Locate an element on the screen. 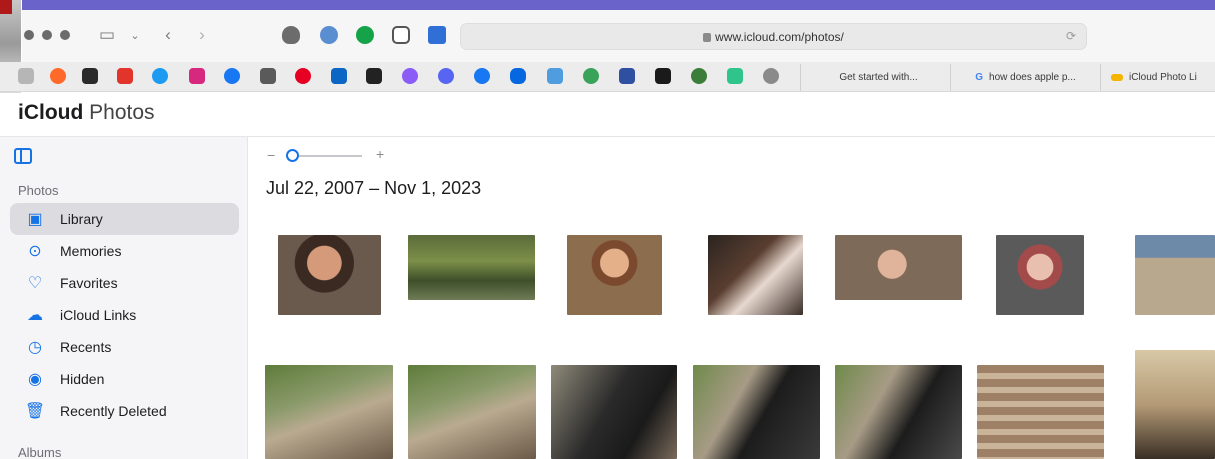 The width and height of the screenshot is (1215, 459). trash-icon: 🗑 is located at coordinates (35, 411).